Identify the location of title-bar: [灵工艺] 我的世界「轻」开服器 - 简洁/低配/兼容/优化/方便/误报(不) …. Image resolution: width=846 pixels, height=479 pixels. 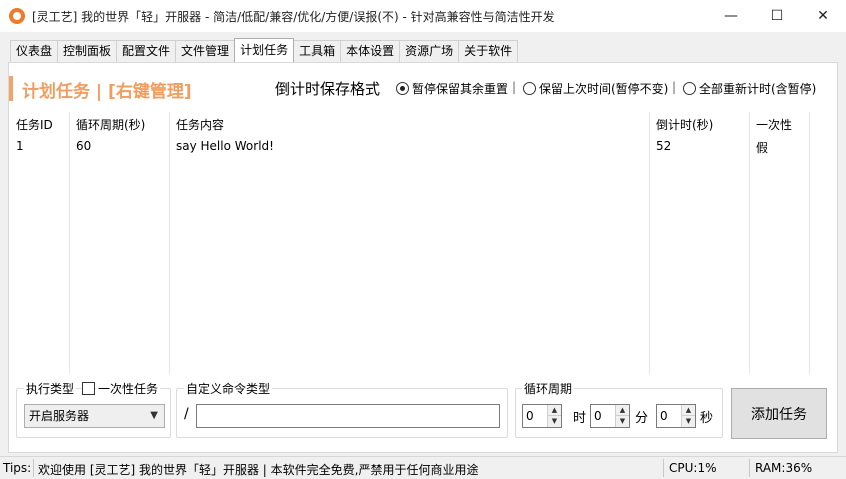
(423, 16).